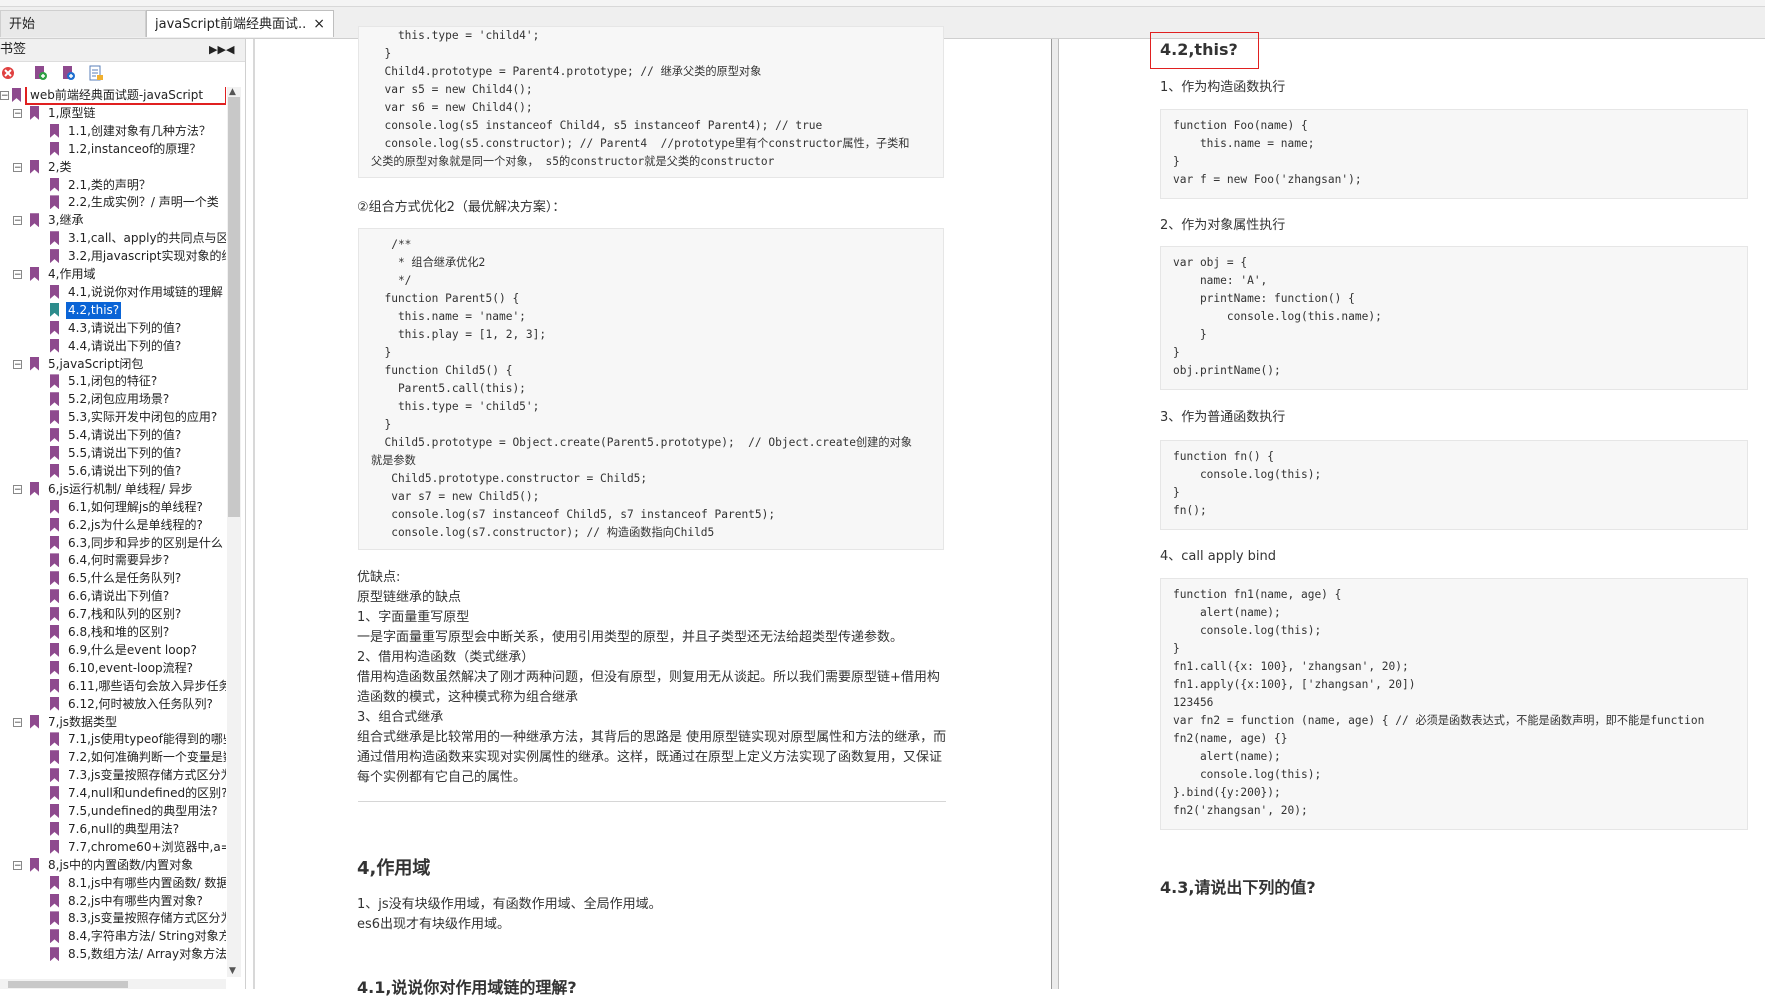 This screenshot has height=998, width=1765. What do you see at coordinates (68, 984) in the screenshot?
I see `horizontal-scrollbar-thumb` at bounding box center [68, 984].